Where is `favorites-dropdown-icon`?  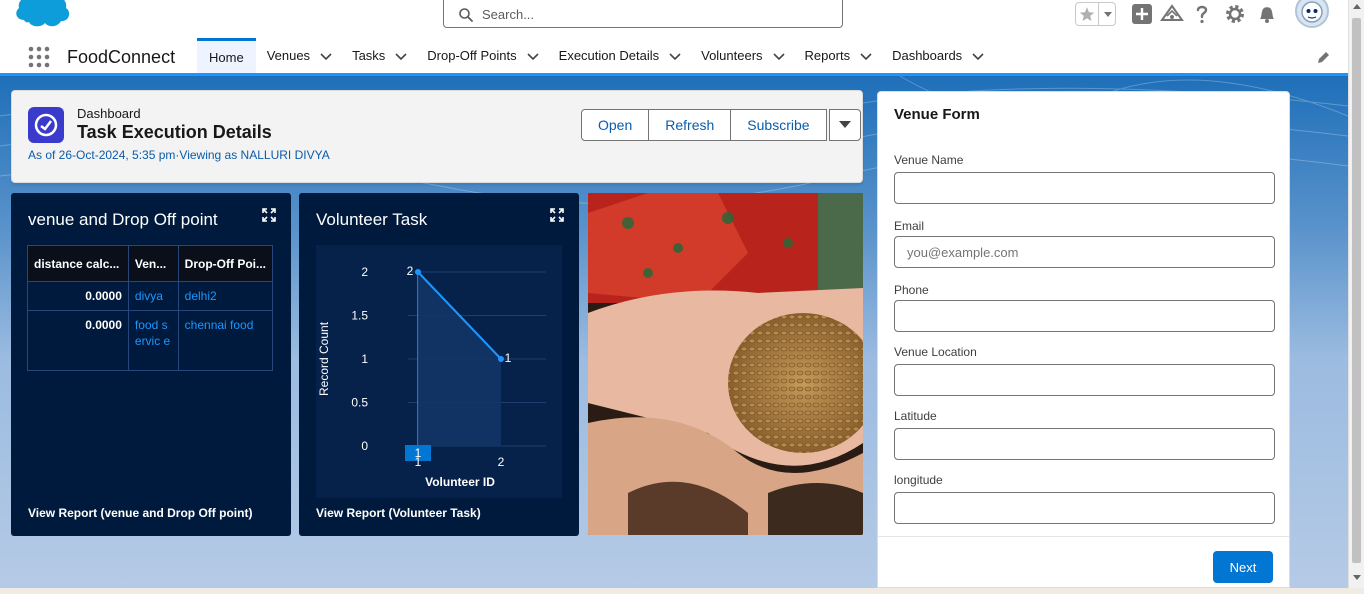
favorites-dropdown-icon is located at coordinates (1108, 14).